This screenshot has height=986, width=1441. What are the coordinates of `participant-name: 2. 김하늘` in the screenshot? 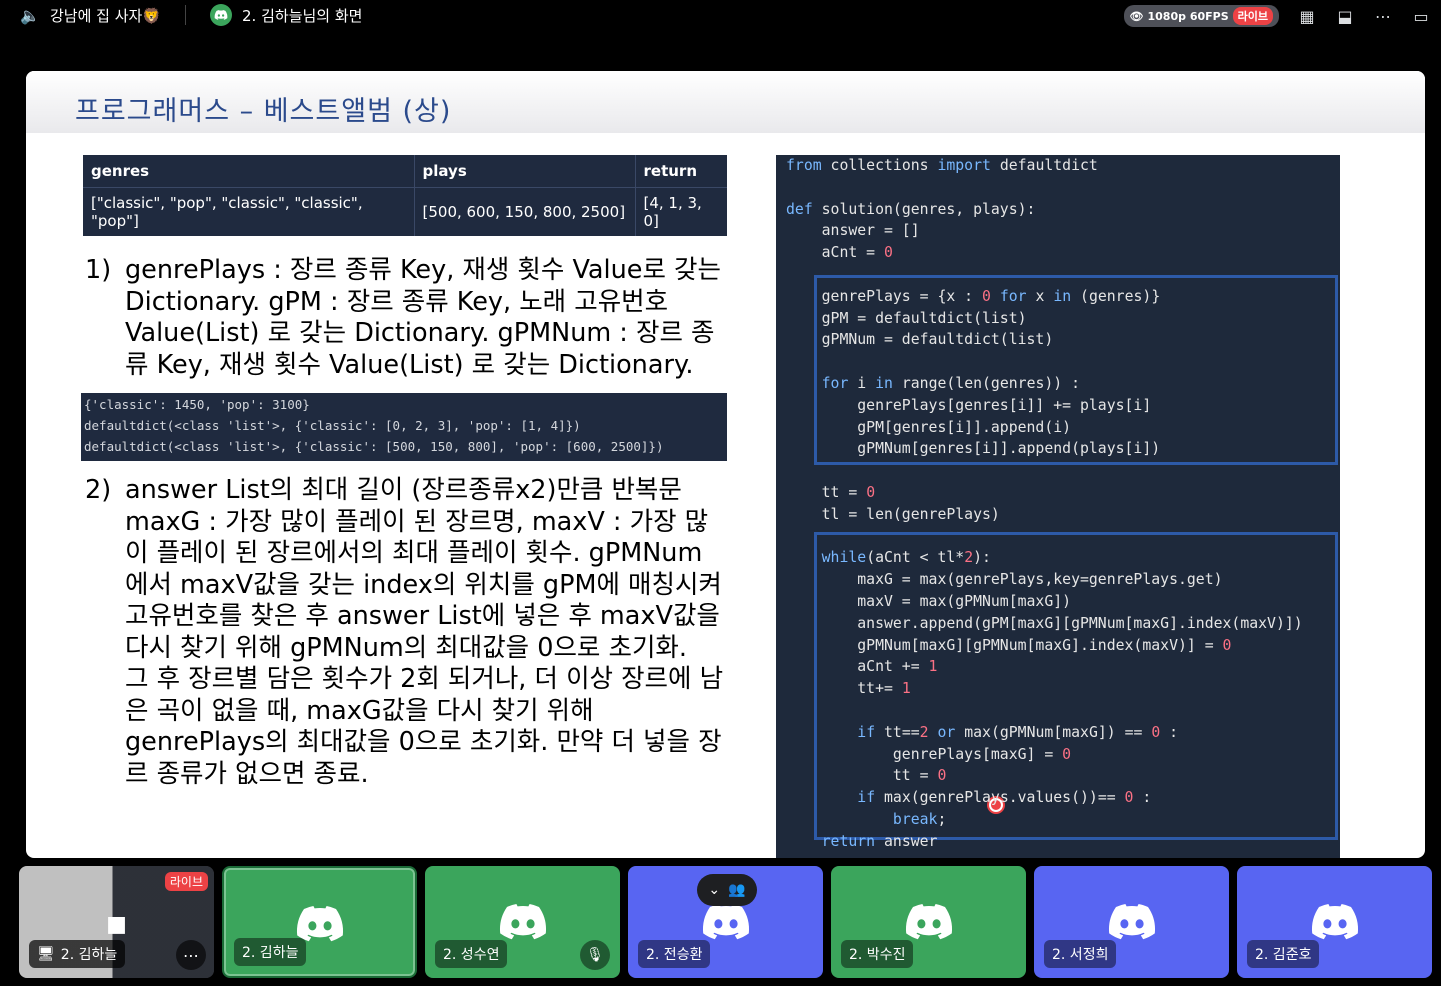 It's located at (270, 952).